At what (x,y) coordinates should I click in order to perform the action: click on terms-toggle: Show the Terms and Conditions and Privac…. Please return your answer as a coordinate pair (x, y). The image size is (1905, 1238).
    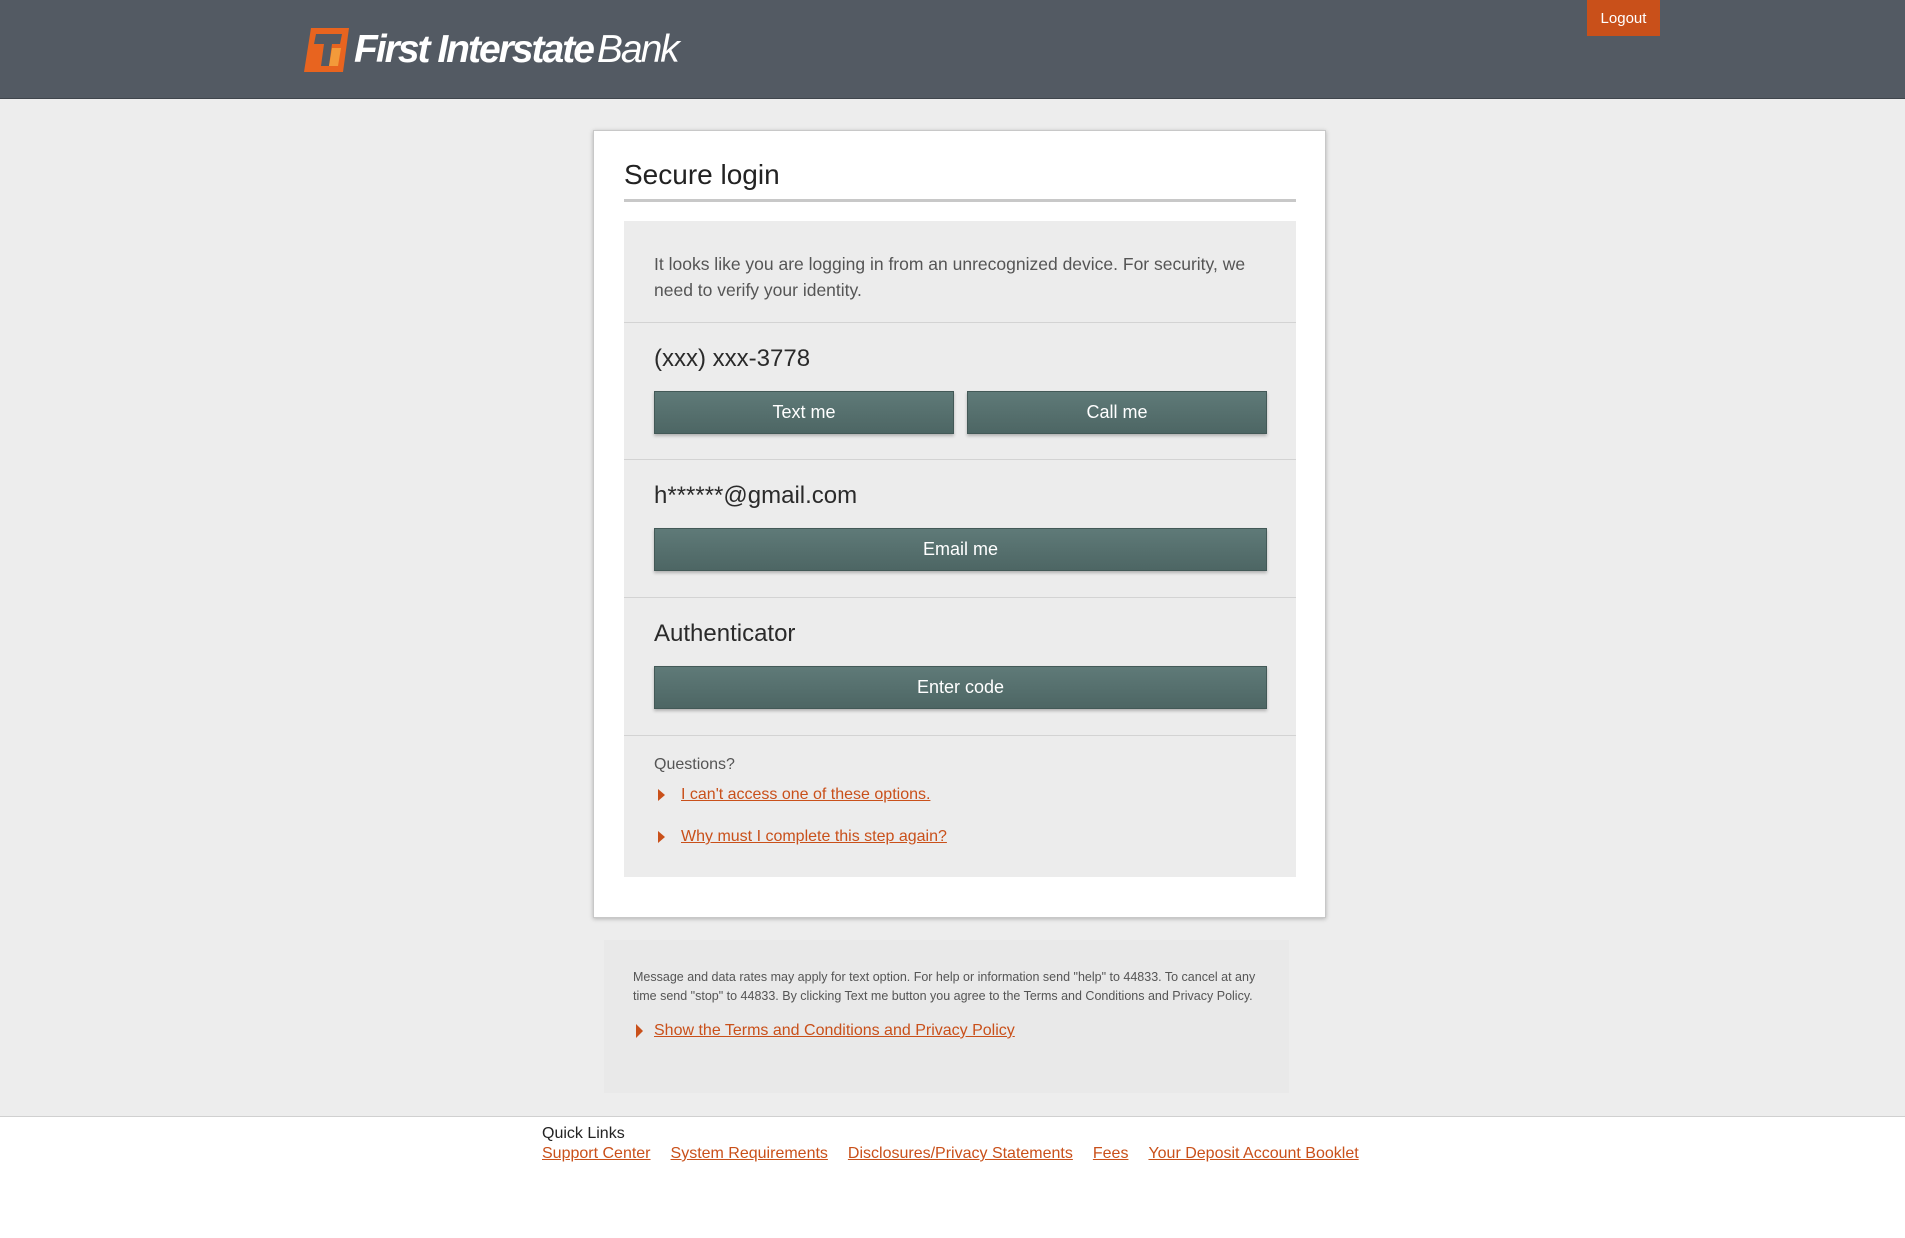
    Looking at the image, I should click on (946, 1031).